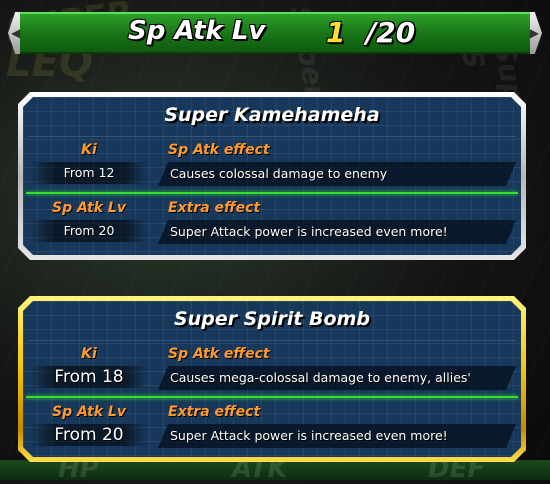 The height and width of the screenshot is (484, 550). Describe the element at coordinates (272, 115) in the screenshot. I see `skill-name: Super Kamehameha` at that location.